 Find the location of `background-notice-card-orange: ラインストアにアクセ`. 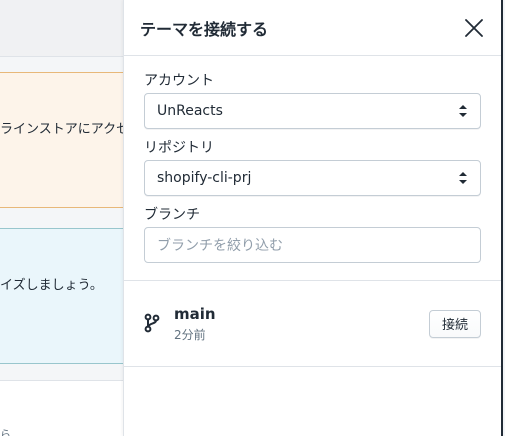

background-notice-card-orange: ラインストアにアクセ is located at coordinates (64, 140).